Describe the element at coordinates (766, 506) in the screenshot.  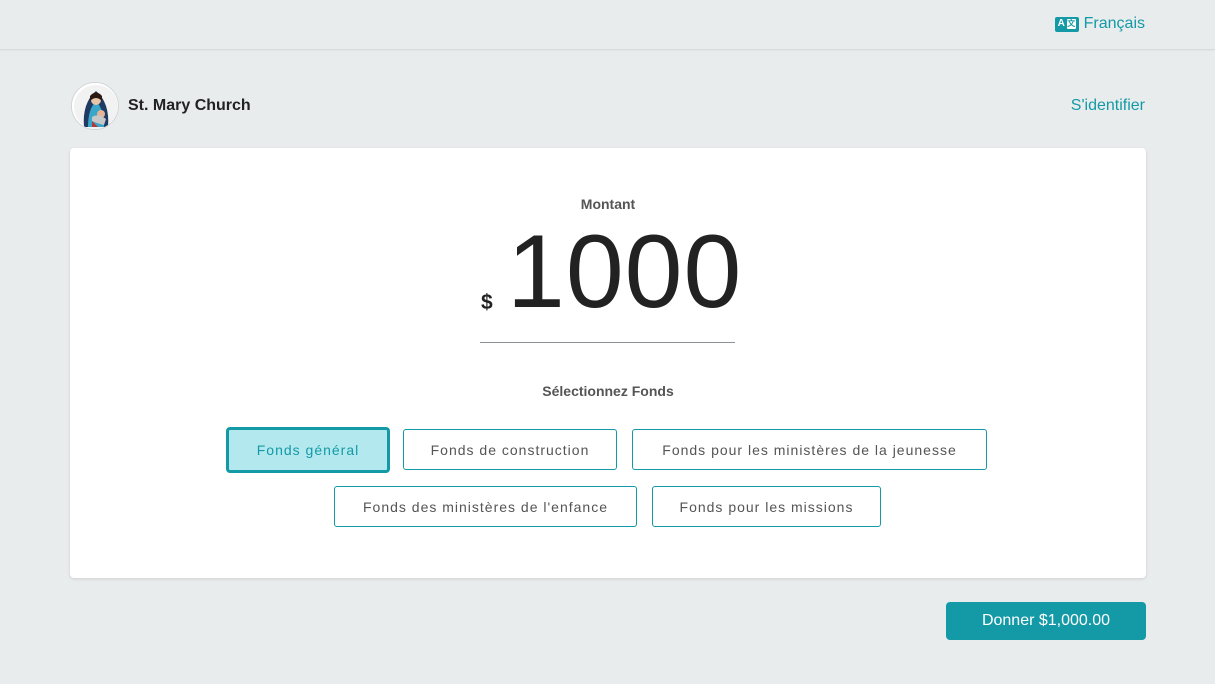
I see `fund-option-missions: Fonds pour les missions` at that location.